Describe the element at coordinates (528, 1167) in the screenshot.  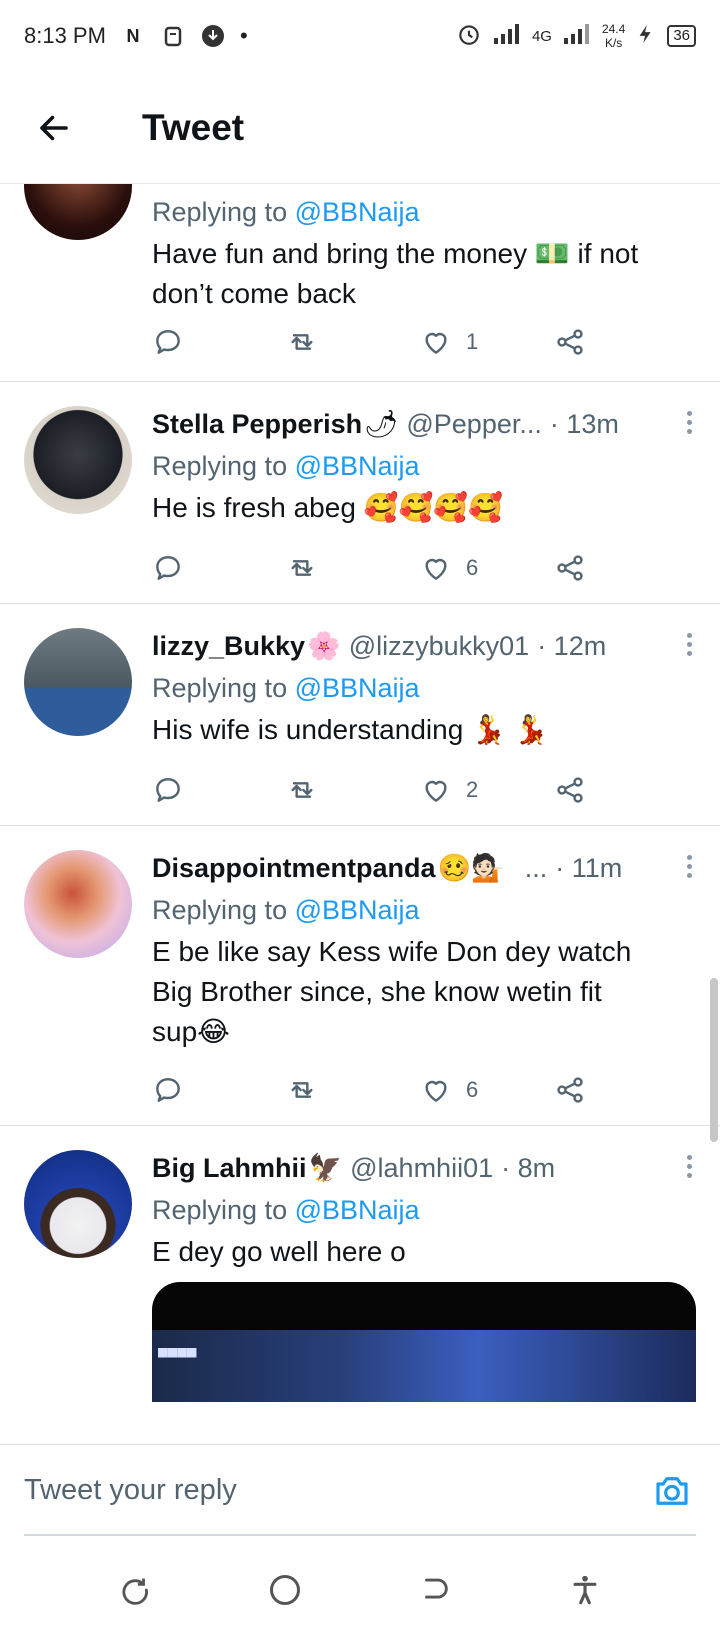
I see `tweet-time: · 8m` at that location.